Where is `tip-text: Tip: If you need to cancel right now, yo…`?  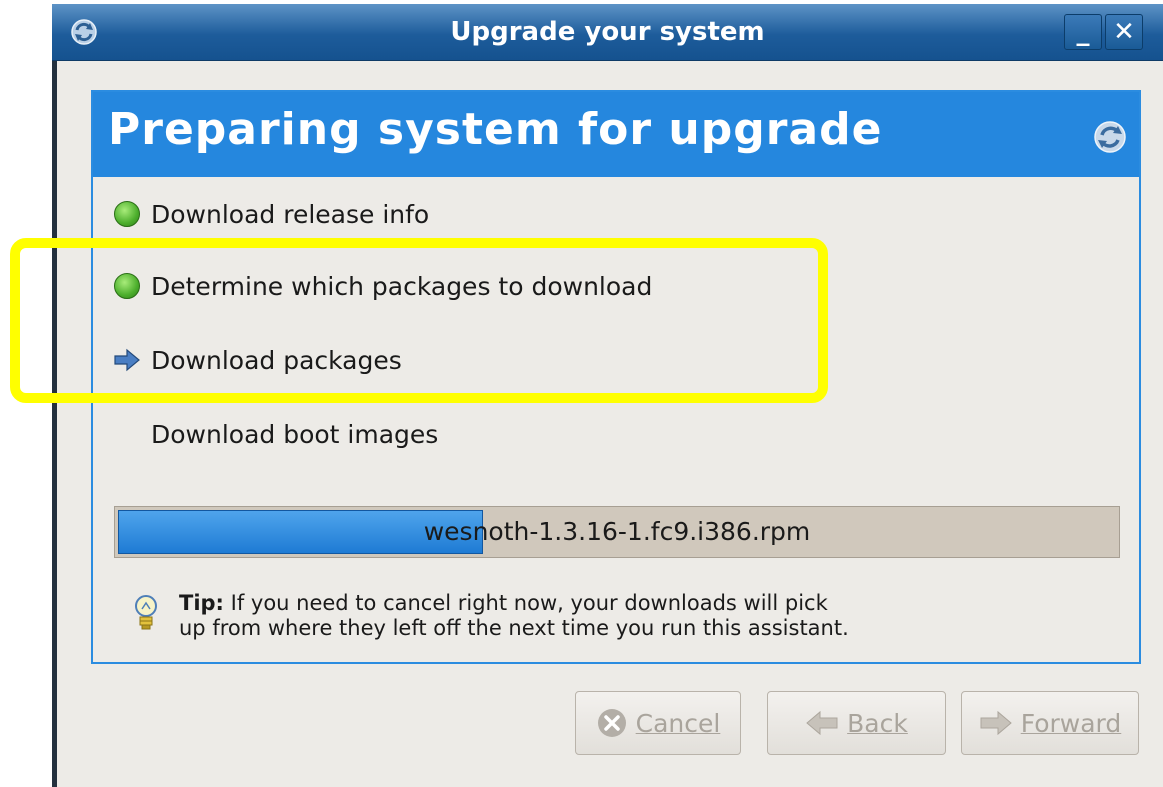 tip-text: Tip: If you need to cancel right now, yo… is located at coordinates (514, 616).